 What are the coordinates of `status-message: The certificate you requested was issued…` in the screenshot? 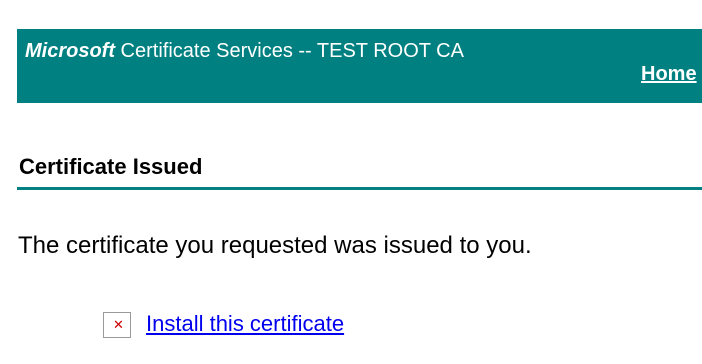 It's located at (275, 245).